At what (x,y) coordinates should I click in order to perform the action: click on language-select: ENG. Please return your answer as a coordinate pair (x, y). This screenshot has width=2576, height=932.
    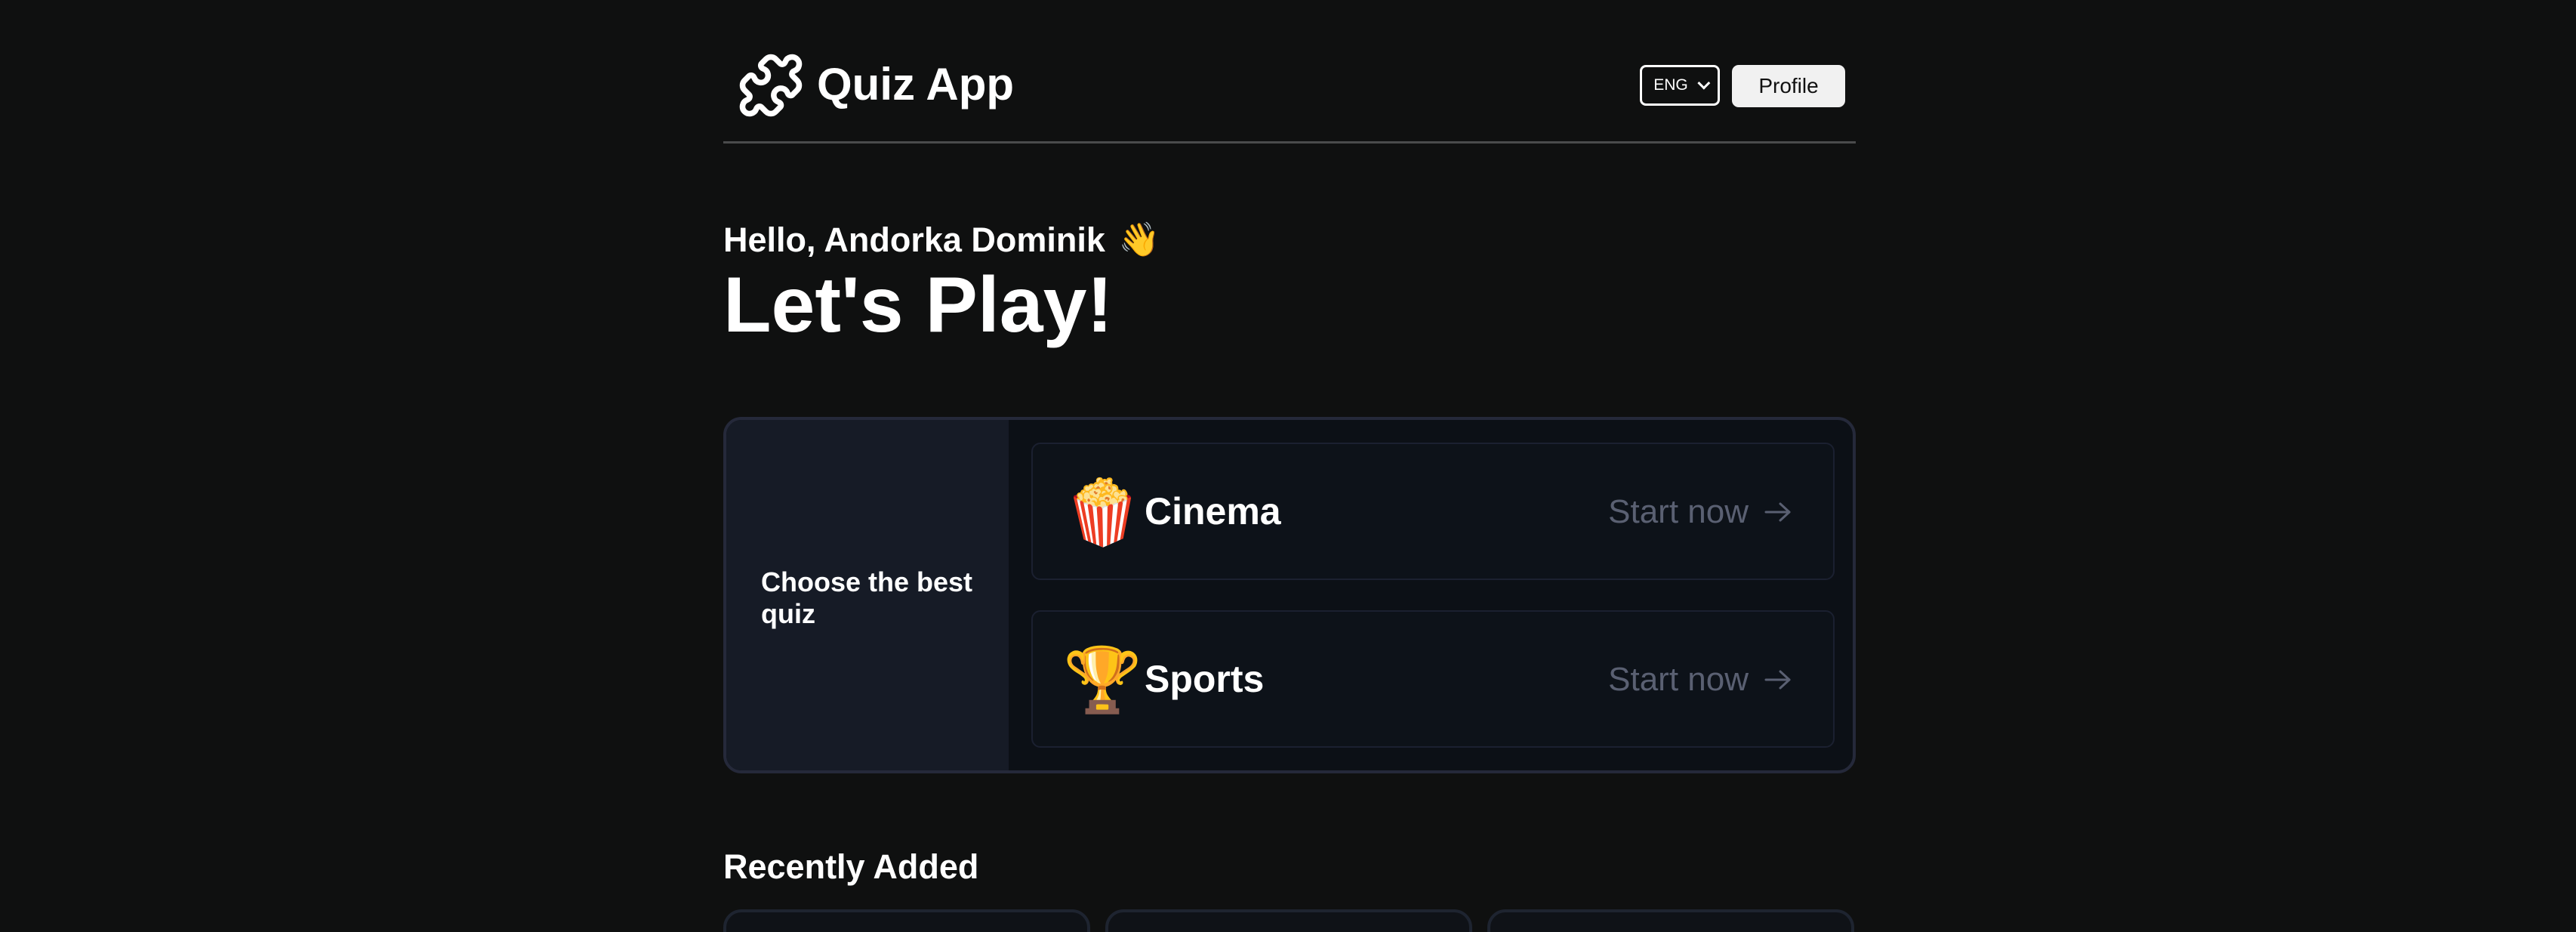
    Looking at the image, I should click on (1680, 85).